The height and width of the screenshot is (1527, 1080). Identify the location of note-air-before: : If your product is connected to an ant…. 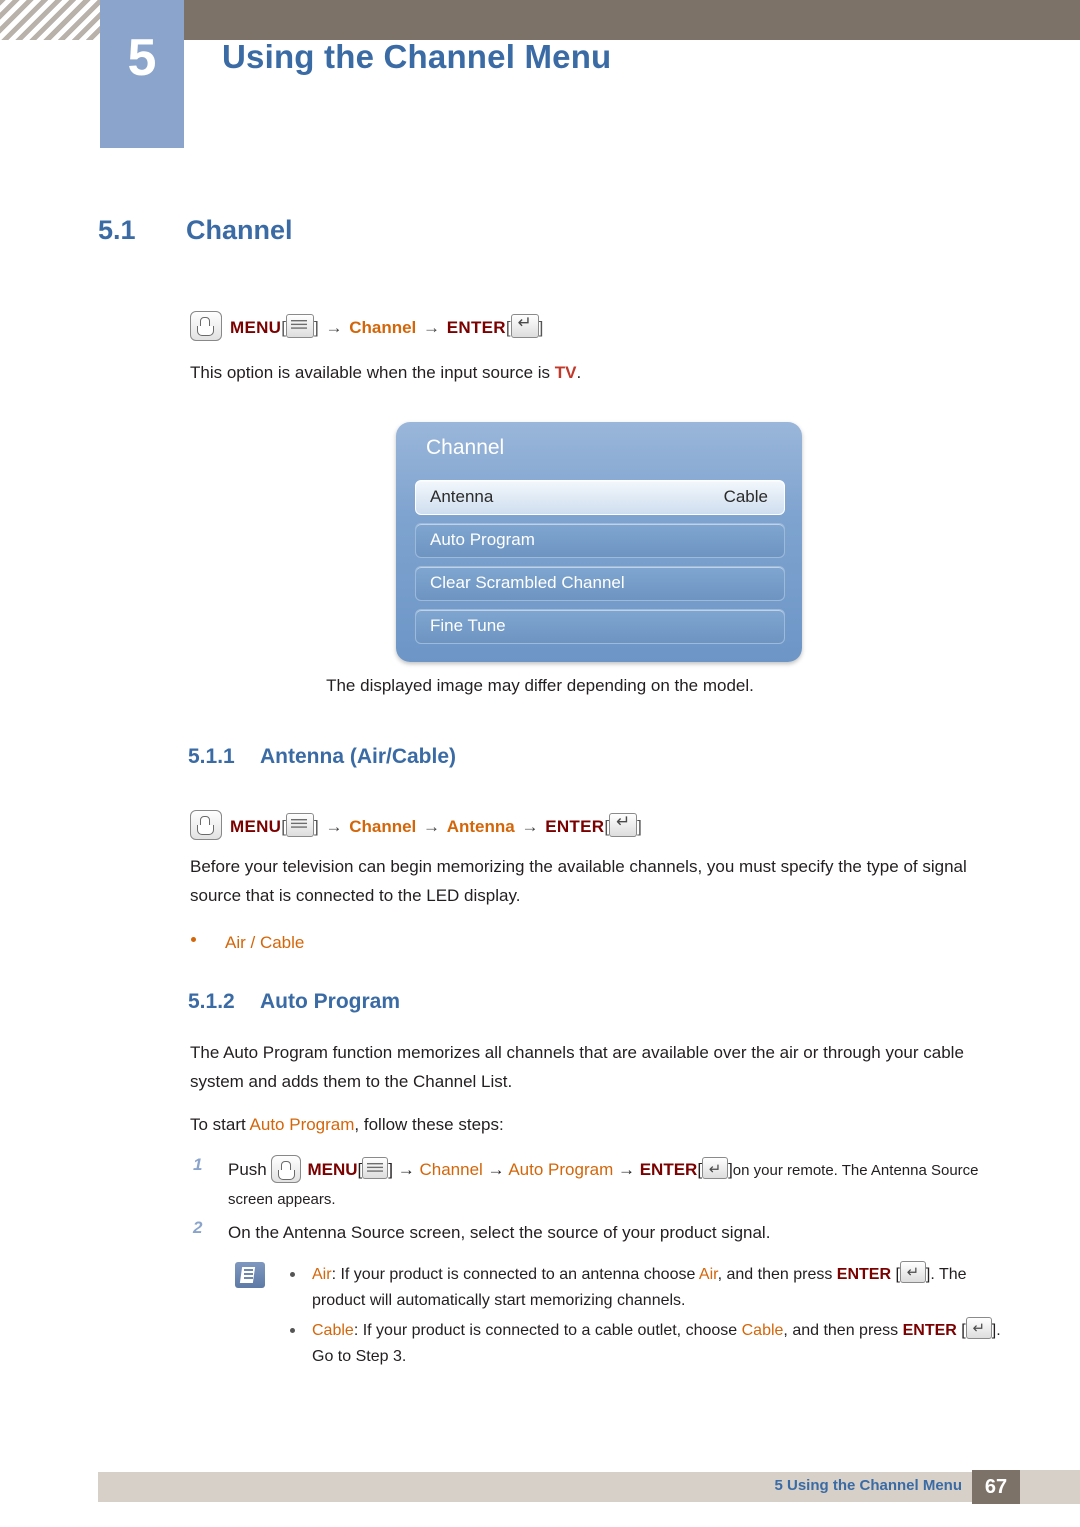
(515, 1274).